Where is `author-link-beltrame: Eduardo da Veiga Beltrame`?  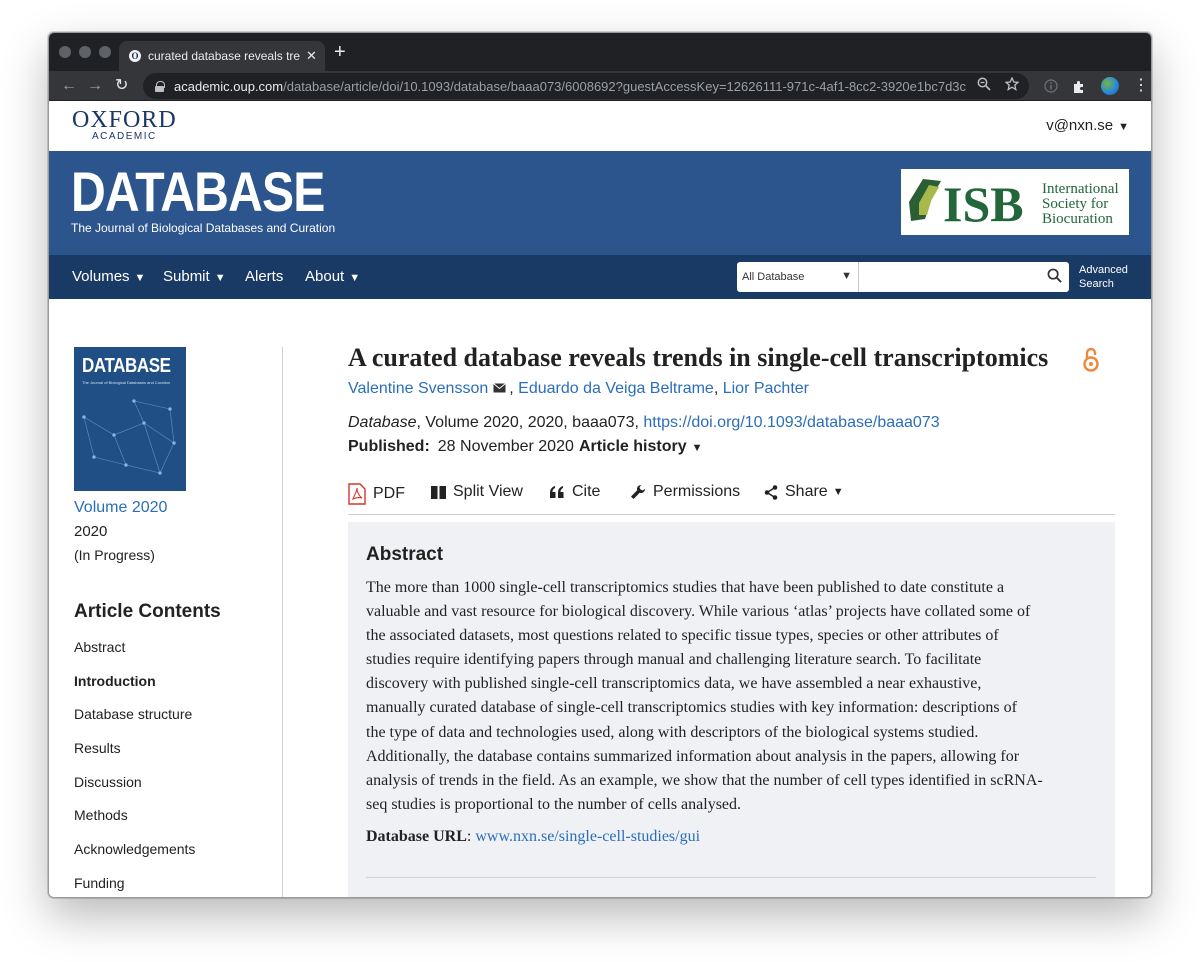 author-link-beltrame: Eduardo da Veiga Beltrame is located at coordinates (616, 388).